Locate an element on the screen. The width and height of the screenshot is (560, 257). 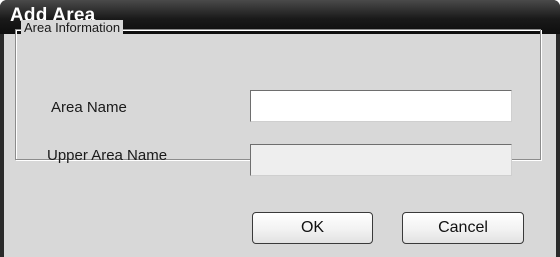
group-legend: Area Information is located at coordinates (72, 27).